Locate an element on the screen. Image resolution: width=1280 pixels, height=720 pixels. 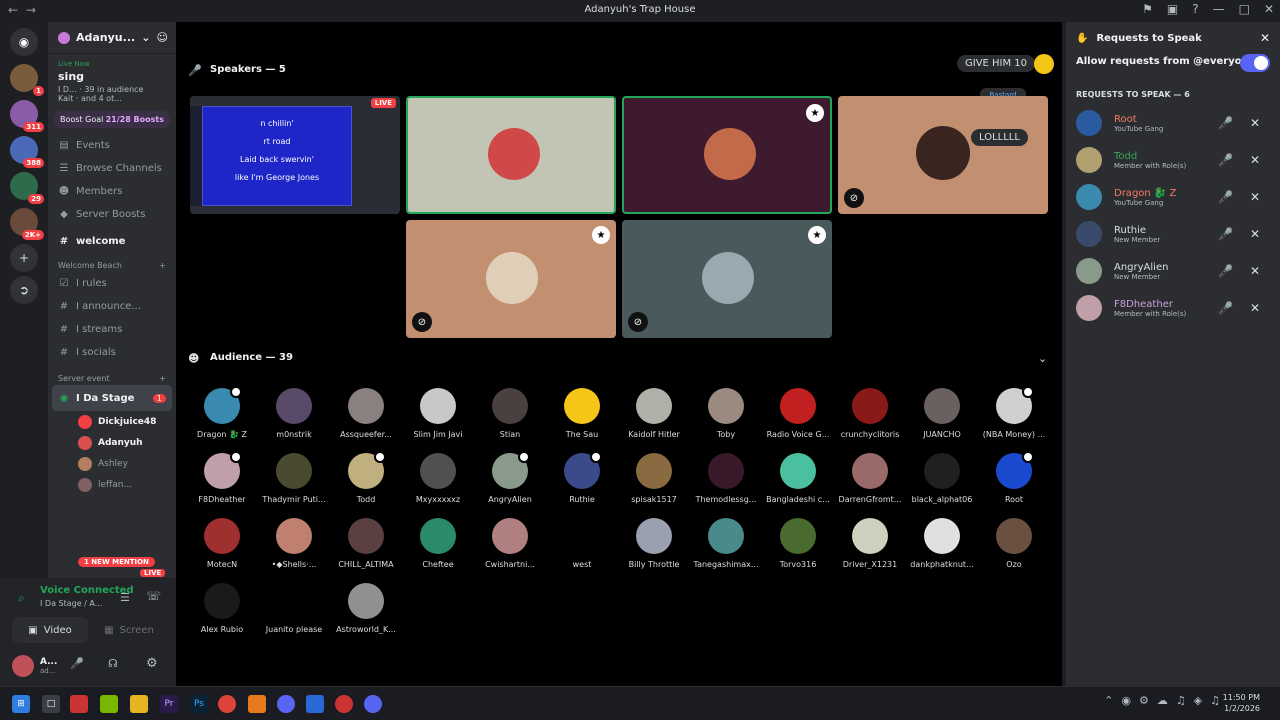
invite-icon: ☺ is located at coordinates (162, 37).